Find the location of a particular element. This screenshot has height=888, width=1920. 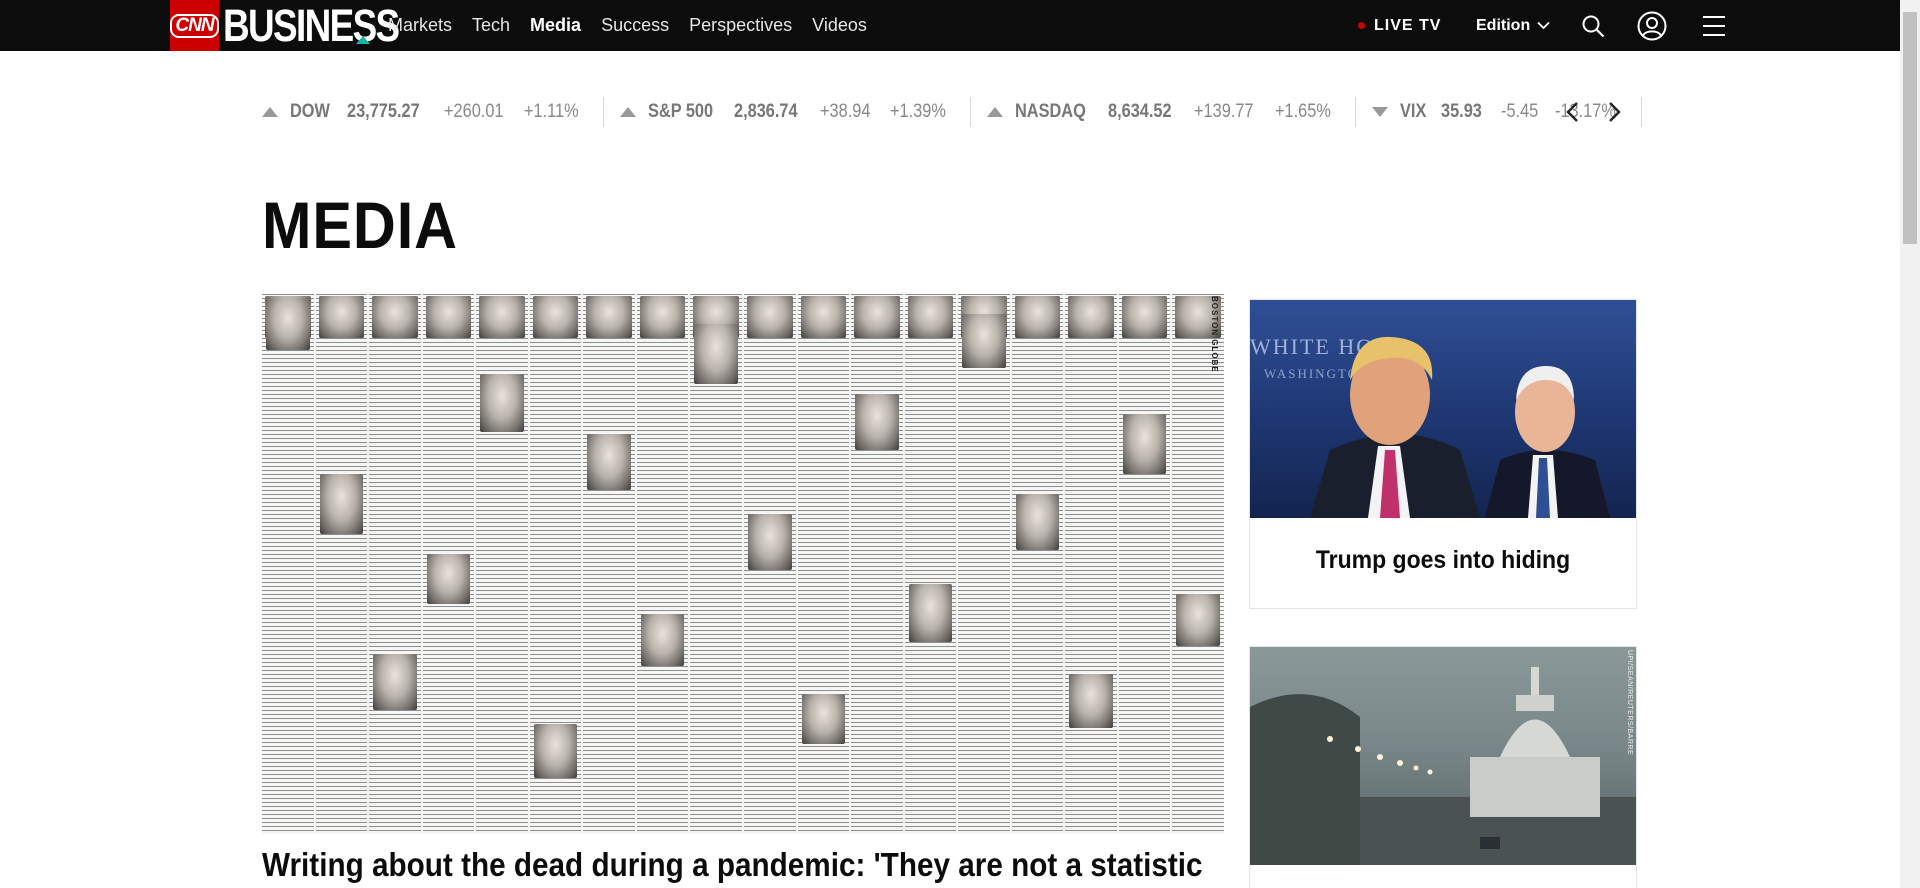

ticker-price: 23,775.27 is located at coordinates (384, 111).